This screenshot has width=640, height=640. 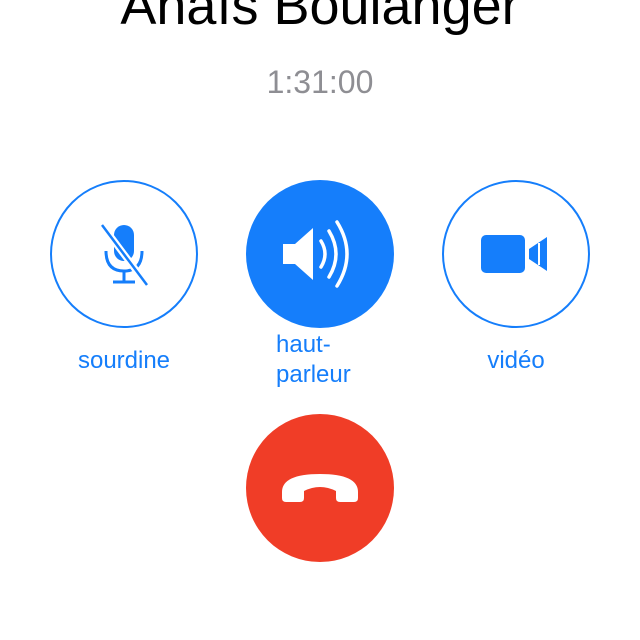 What do you see at coordinates (303, 344) in the screenshot?
I see `speaker-label-line1: haut-` at bounding box center [303, 344].